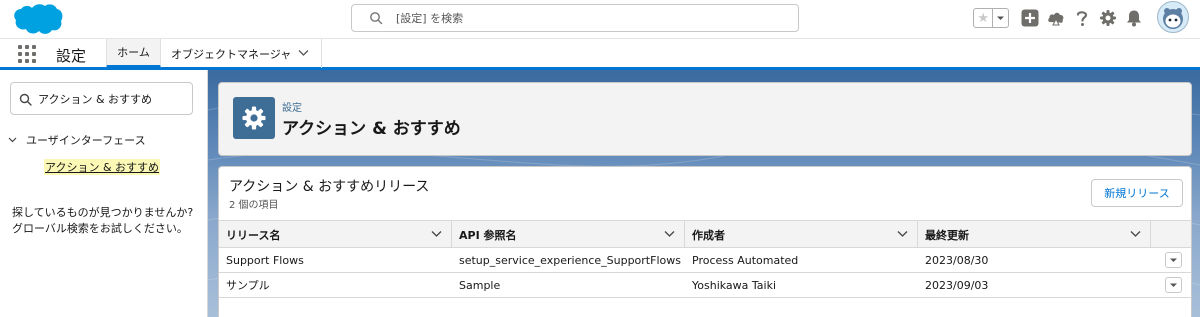 The image size is (1200, 317). What do you see at coordinates (957, 285) in the screenshot?
I see `cell-last-modified: 2023/09/03` at bounding box center [957, 285].